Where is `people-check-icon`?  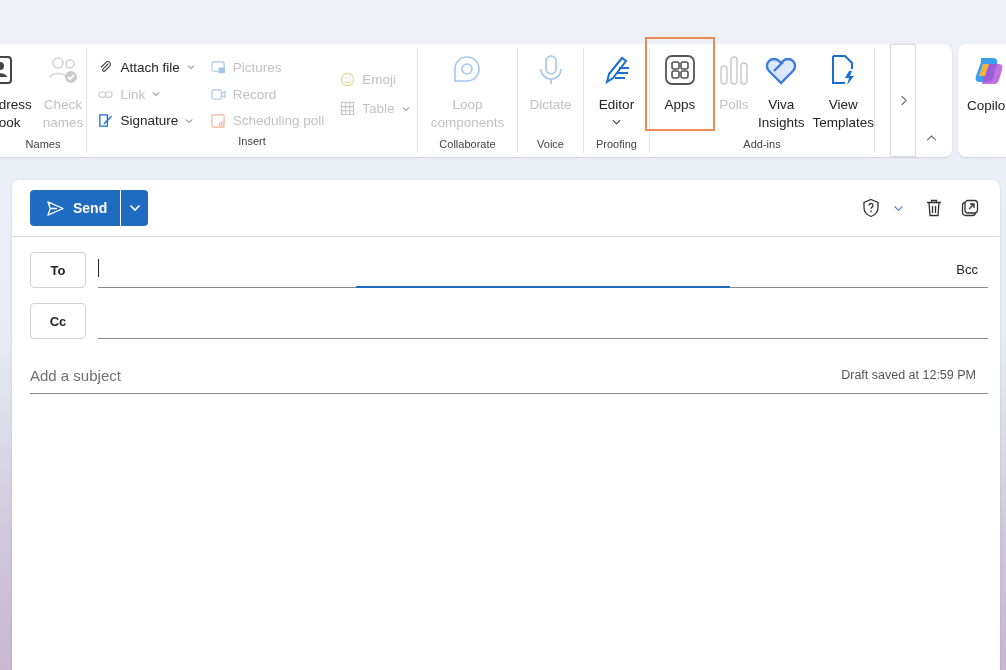 people-check-icon is located at coordinates (63, 70).